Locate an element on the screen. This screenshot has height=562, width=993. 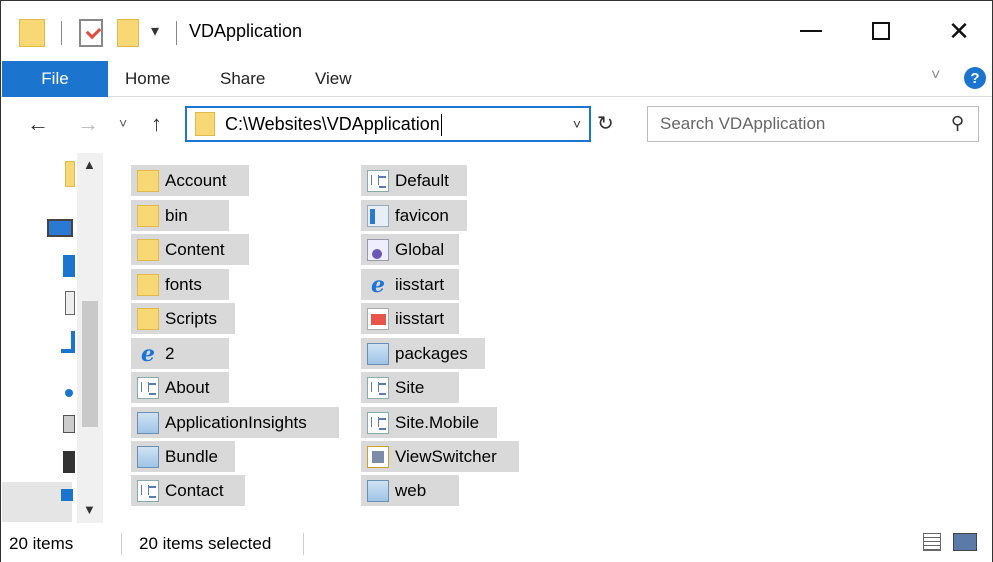
help-icon: ? is located at coordinates (975, 78).